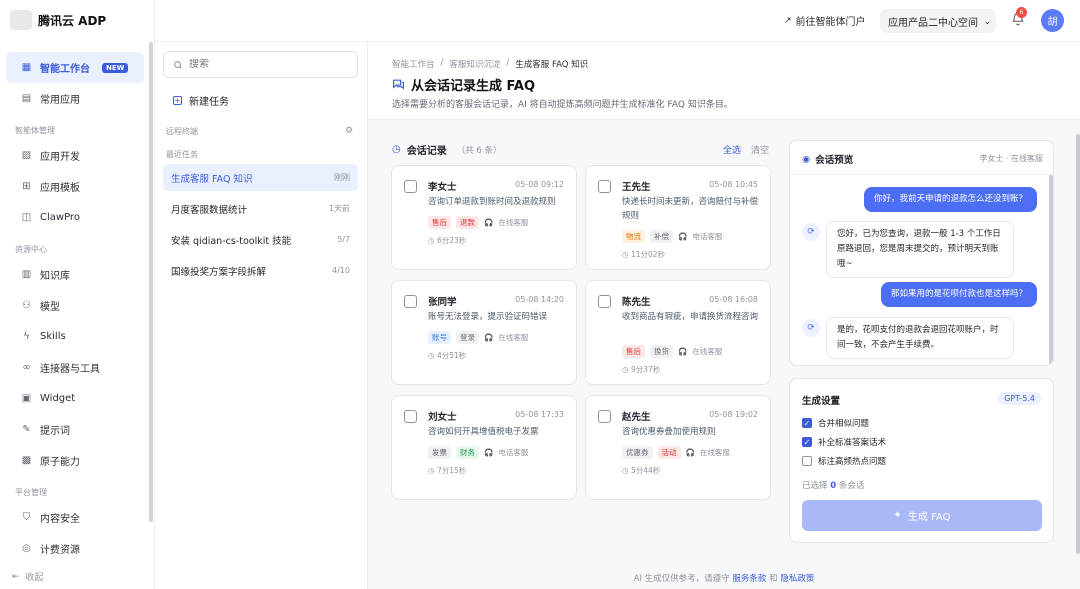  What do you see at coordinates (75, 67) in the screenshot?
I see `sidebar-item: ▦ 智能工作台 NEW` at bounding box center [75, 67].